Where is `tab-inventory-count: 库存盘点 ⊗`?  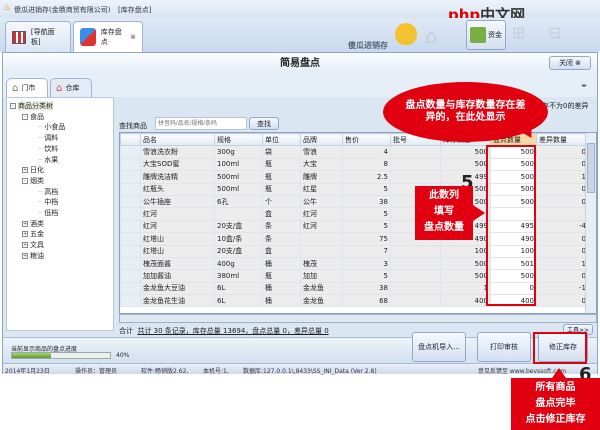
tab-inventory-count: 库存盘点 ⊗ is located at coordinates (108, 36).